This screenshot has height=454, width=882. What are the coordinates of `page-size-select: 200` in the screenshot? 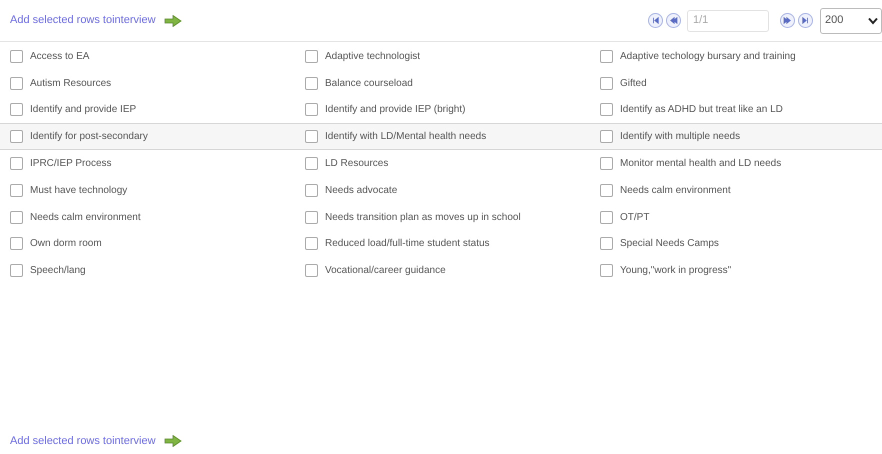 It's located at (851, 21).